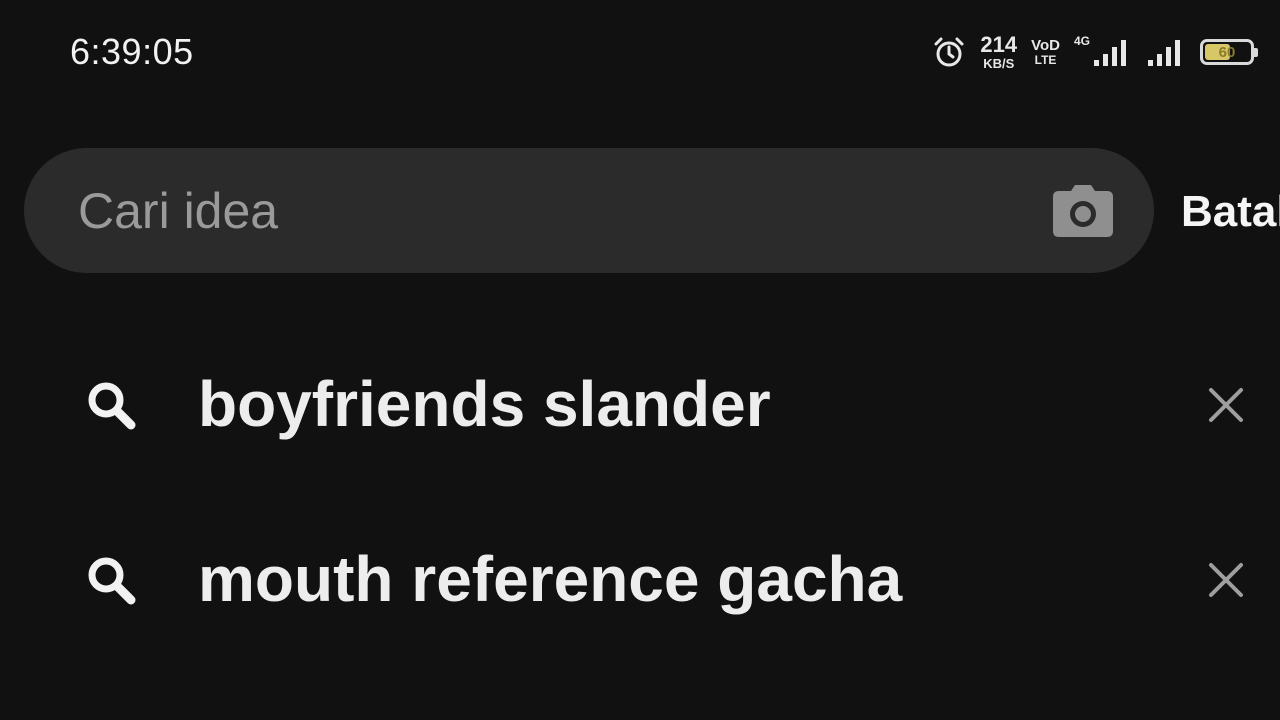 The height and width of the screenshot is (720, 1280). I want to click on status-time: 6:39:05, so click(132, 51).